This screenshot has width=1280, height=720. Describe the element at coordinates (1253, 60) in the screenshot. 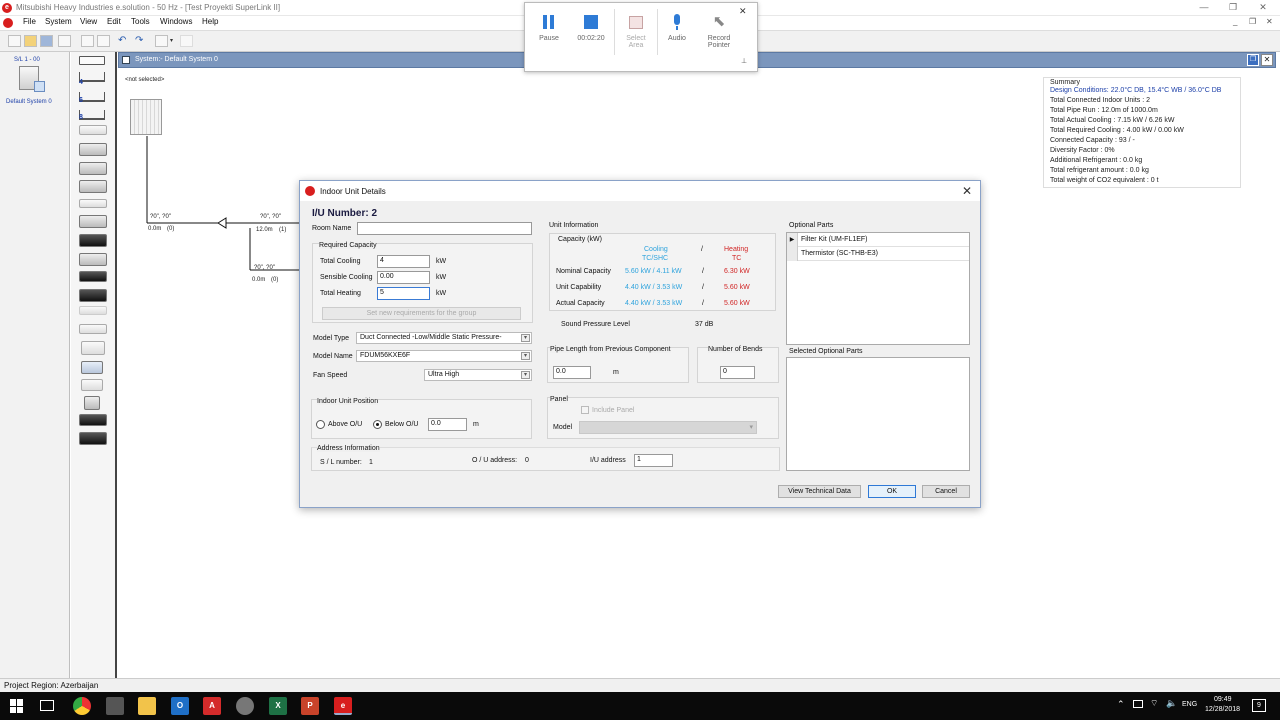

I see `system-restore-icon: ❐` at that location.